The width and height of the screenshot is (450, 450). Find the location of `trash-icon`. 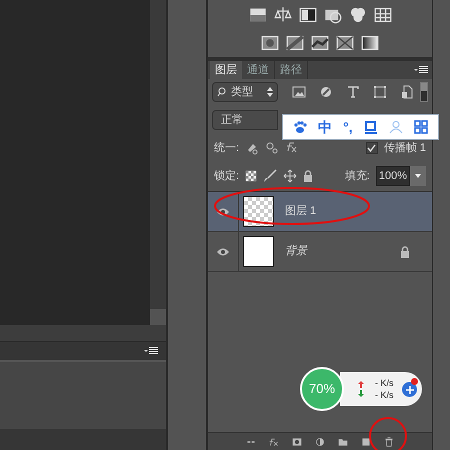

trash-icon is located at coordinates (389, 441).